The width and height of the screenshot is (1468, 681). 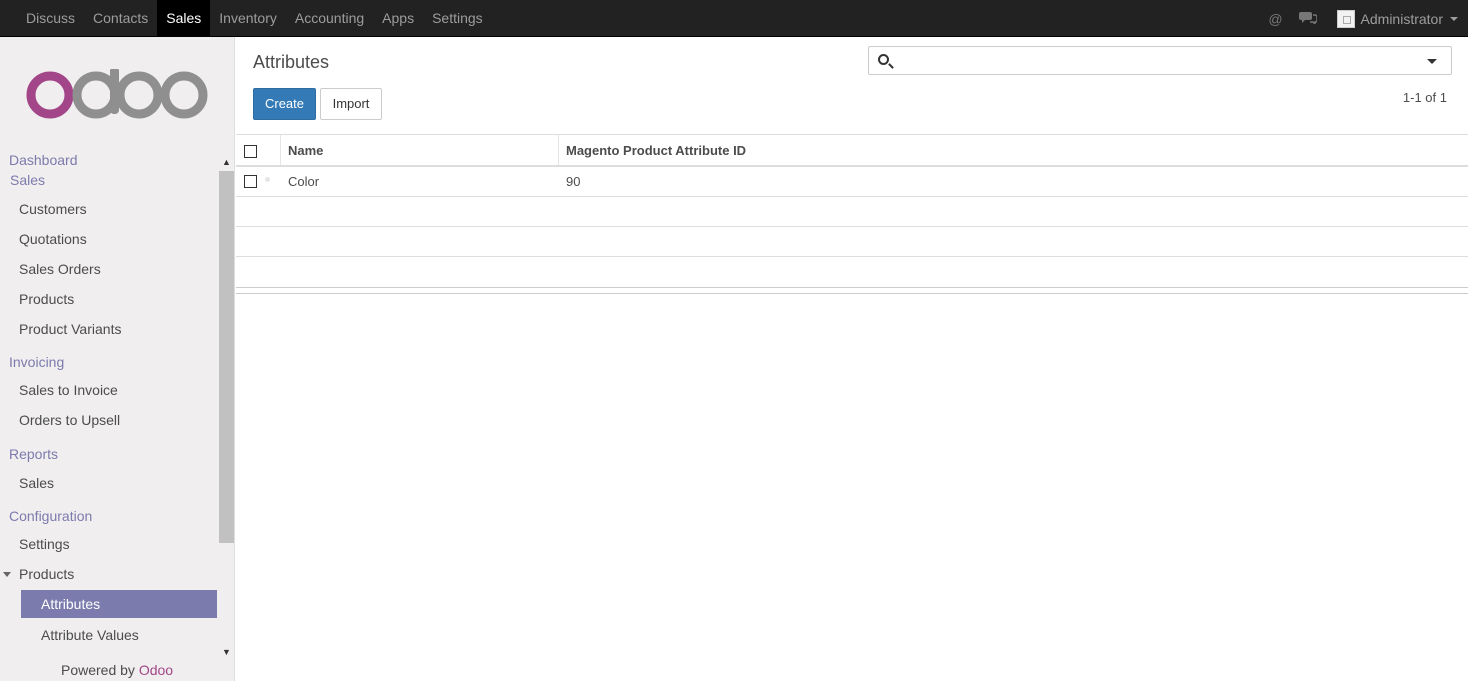 What do you see at coordinates (36, 483) in the screenshot?
I see `sidebar-item-reports-sales: Sales` at bounding box center [36, 483].